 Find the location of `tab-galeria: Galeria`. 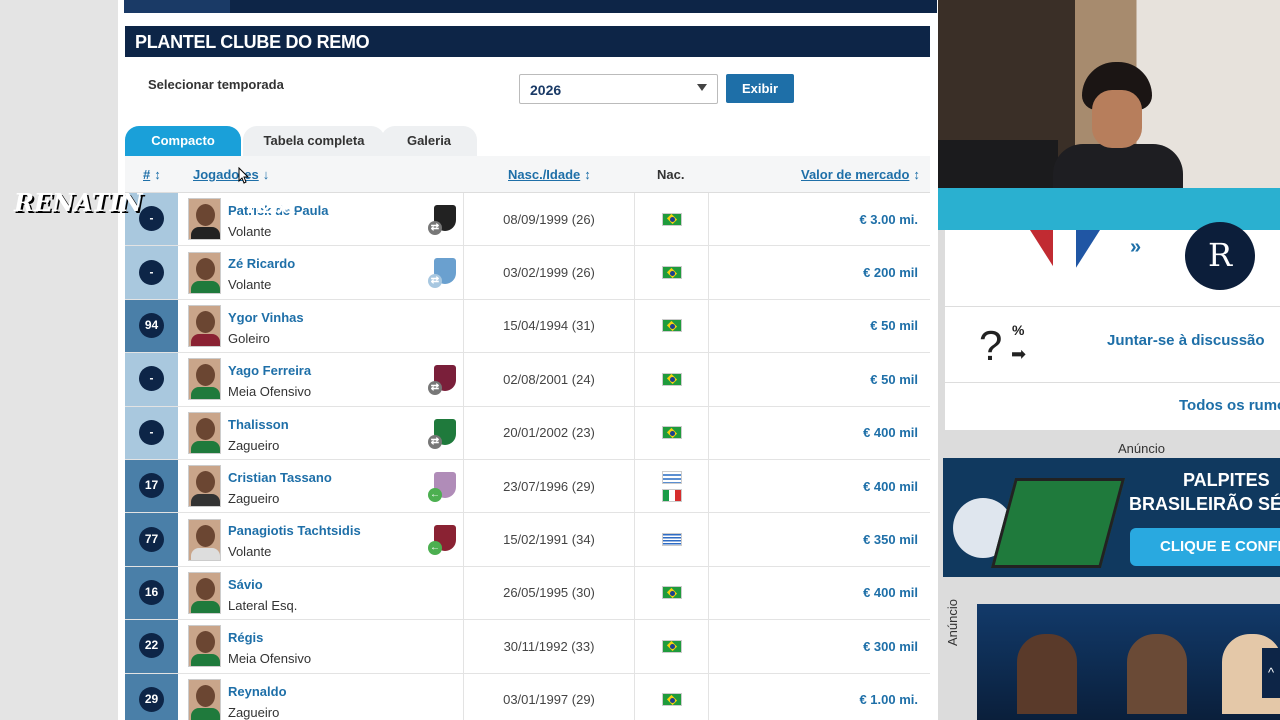

tab-galeria: Galeria is located at coordinates (429, 141).